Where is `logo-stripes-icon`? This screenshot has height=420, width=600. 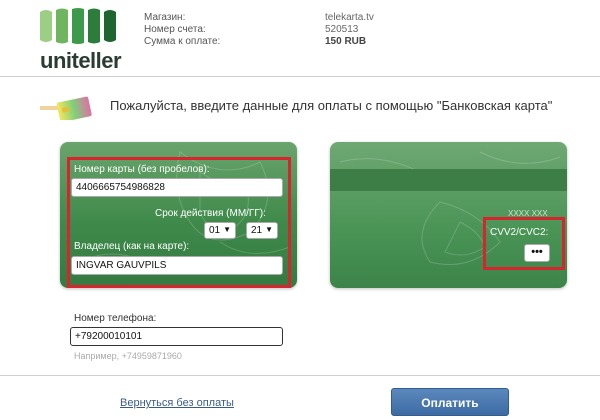
logo-stripes-icon is located at coordinates (78, 26).